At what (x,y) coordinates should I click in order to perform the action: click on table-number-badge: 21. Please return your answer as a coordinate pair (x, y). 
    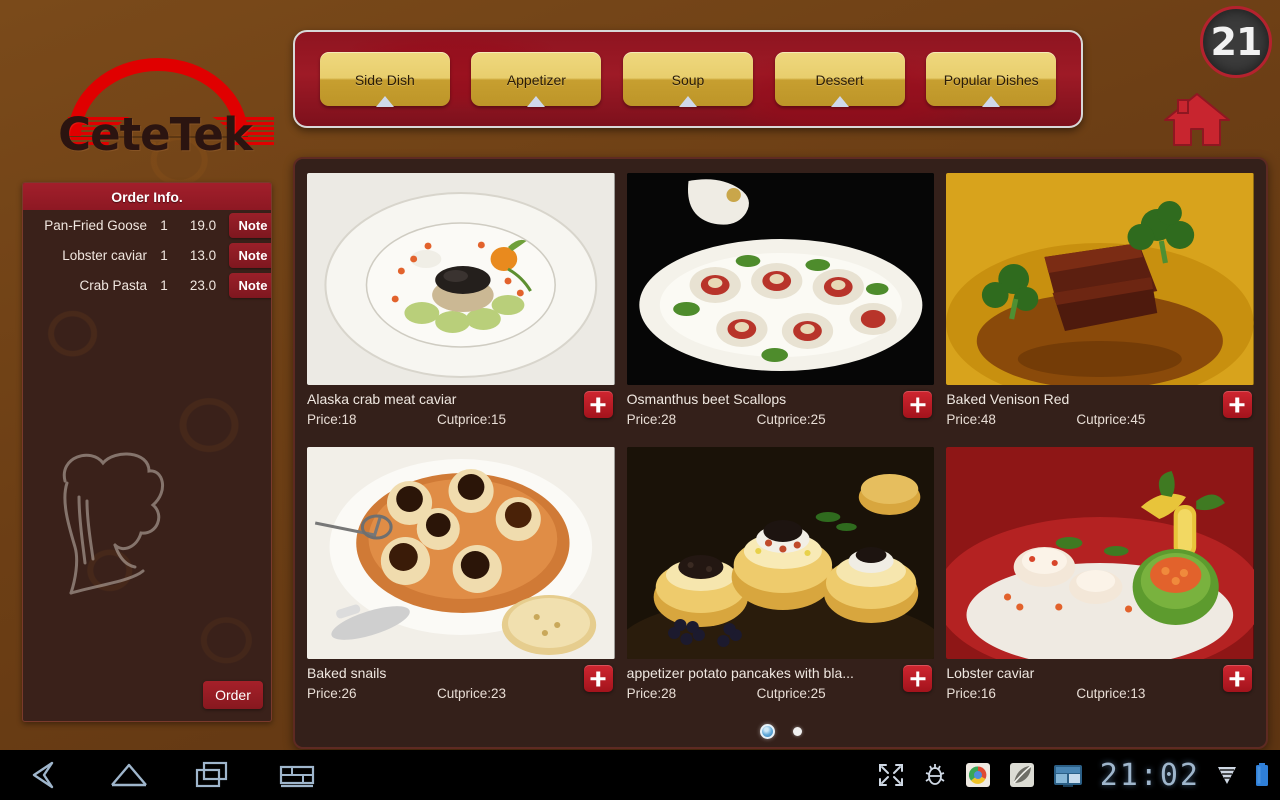
    Looking at the image, I should click on (1236, 42).